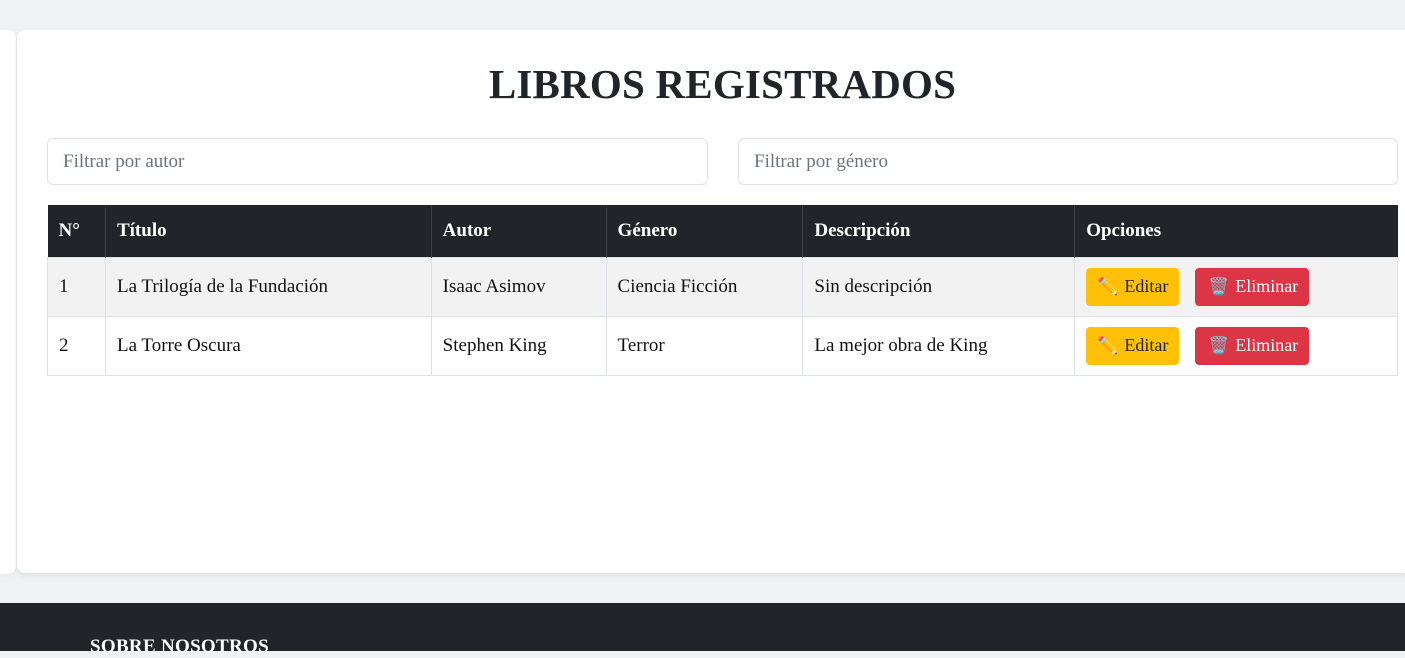  Describe the element at coordinates (377, 161) in the screenshot. I see `author-filter-input` at that location.